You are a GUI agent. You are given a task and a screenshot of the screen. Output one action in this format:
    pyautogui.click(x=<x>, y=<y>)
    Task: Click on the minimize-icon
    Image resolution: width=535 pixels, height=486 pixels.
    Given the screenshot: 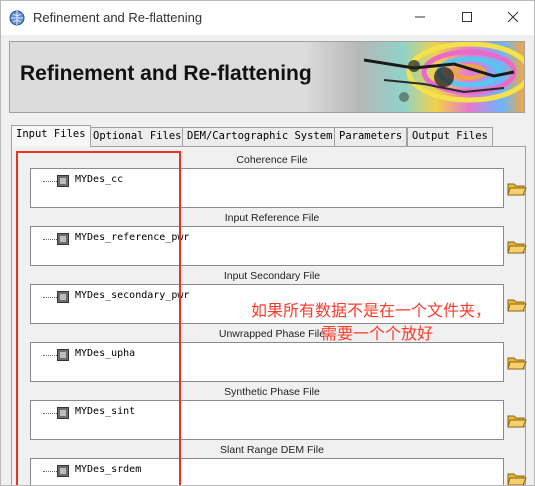 What is the action you would take?
    pyautogui.click(x=420, y=17)
    